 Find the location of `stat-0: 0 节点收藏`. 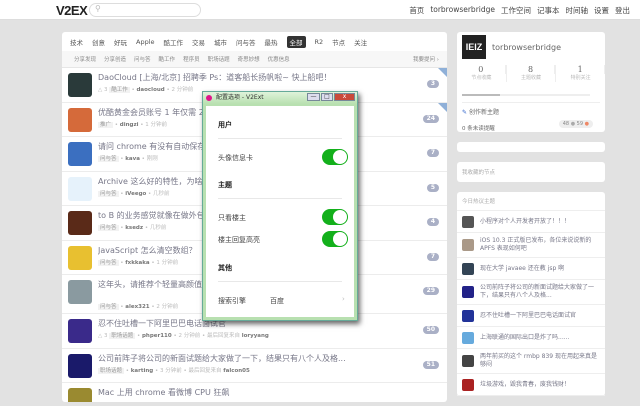

stat-0: 0 节点收藏 is located at coordinates (482, 73).